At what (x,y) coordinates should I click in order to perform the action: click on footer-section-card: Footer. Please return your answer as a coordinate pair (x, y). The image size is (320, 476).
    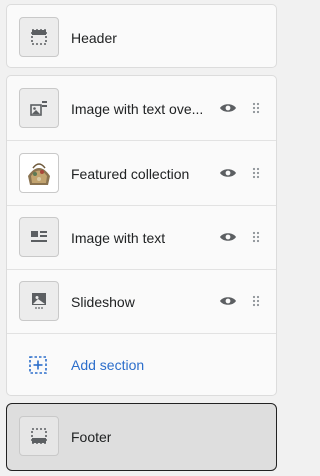
    Looking at the image, I should click on (141, 437).